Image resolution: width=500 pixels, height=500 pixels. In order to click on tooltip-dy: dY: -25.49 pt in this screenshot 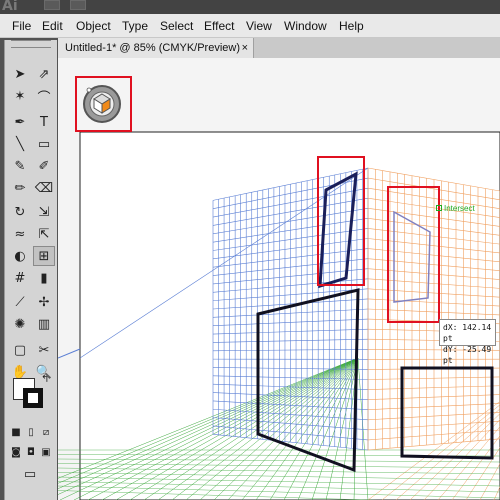, I will do `click(467, 355)`.